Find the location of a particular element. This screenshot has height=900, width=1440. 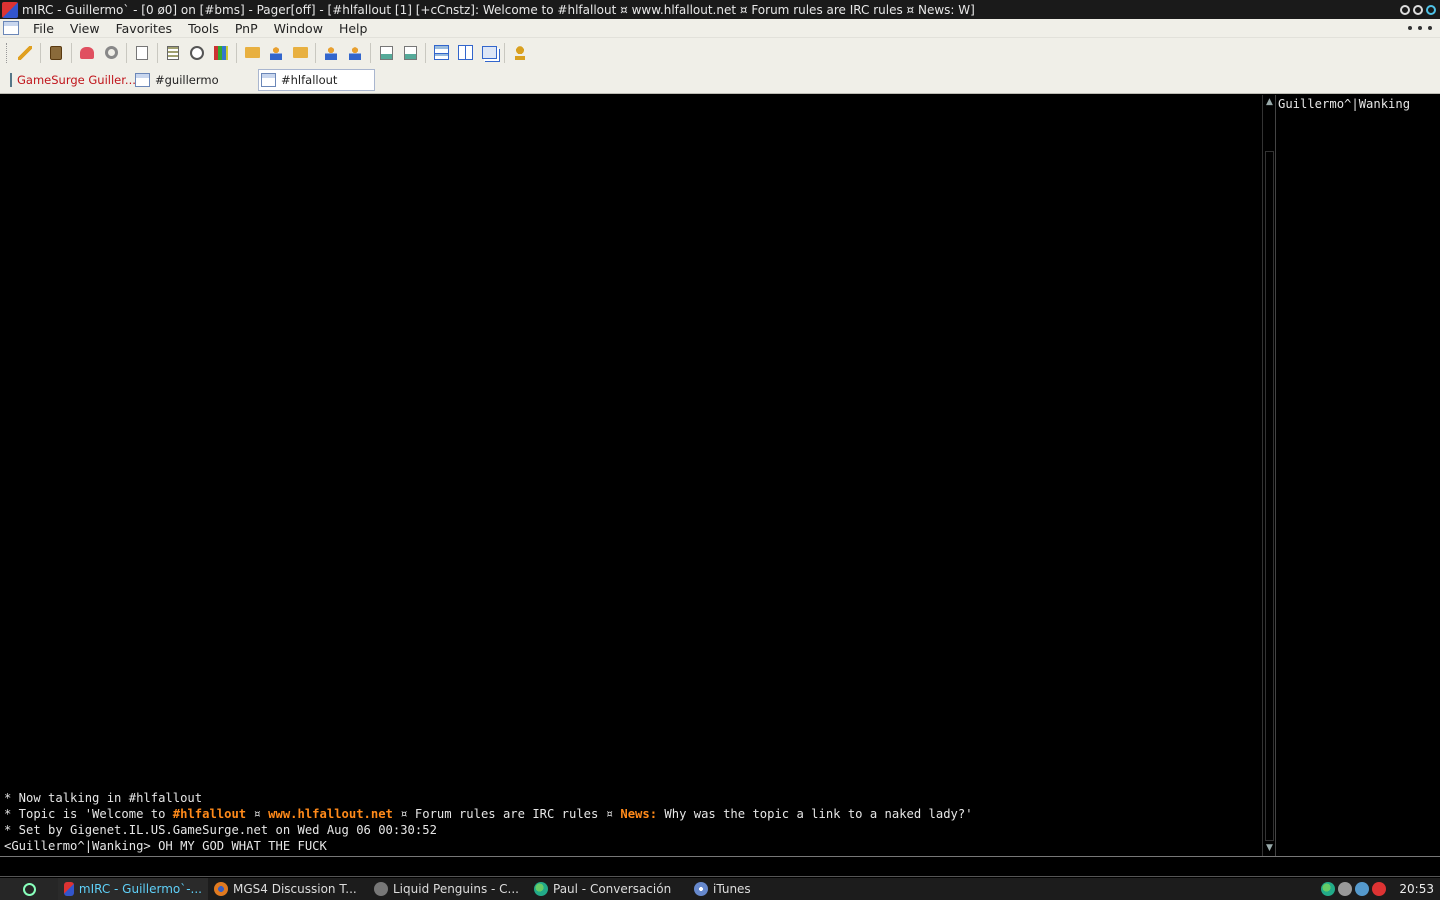

tile-vertical-button is located at coordinates (465, 53).